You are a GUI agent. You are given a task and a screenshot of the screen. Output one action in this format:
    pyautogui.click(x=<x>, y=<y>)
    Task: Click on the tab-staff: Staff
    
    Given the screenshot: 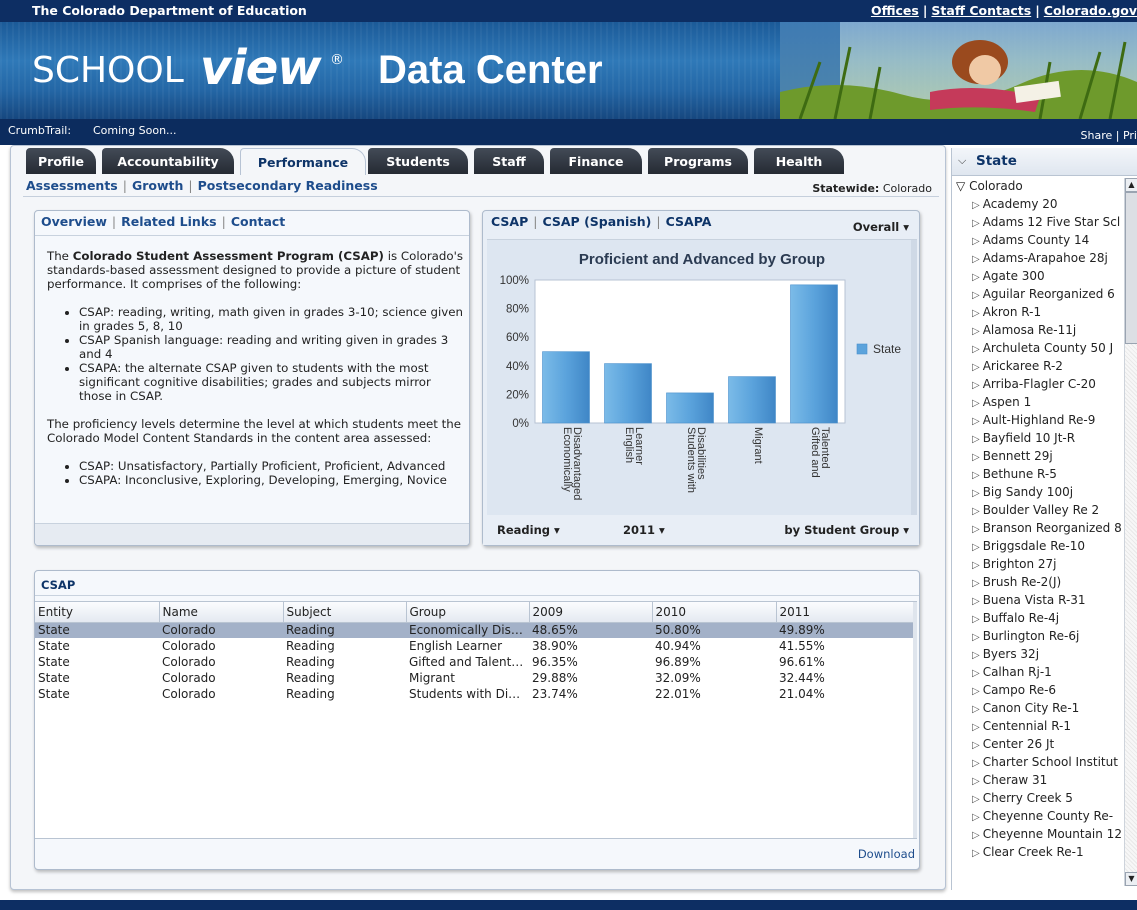 What is the action you would take?
    pyautogui.click(x=509, y=161)
    